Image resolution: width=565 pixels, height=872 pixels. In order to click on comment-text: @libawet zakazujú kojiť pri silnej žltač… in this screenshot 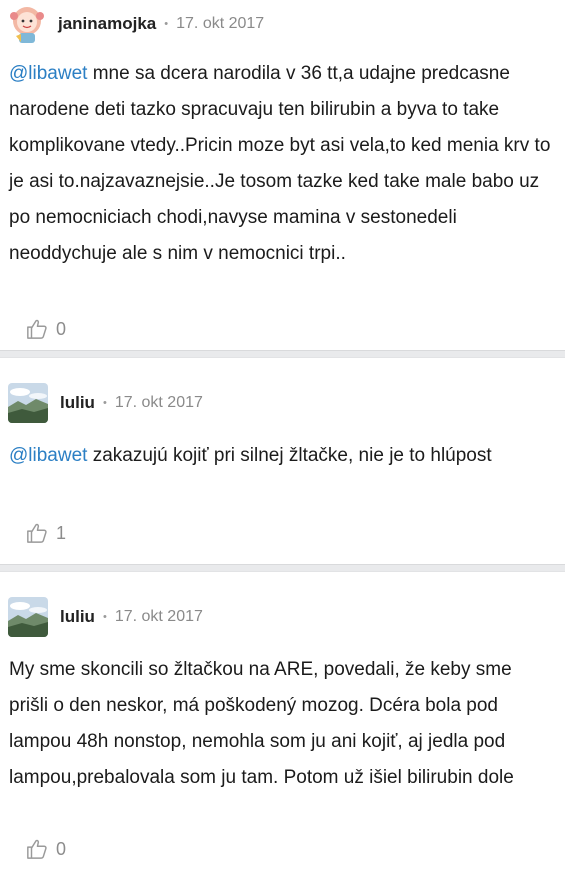, I will do `click(282, 456)`.